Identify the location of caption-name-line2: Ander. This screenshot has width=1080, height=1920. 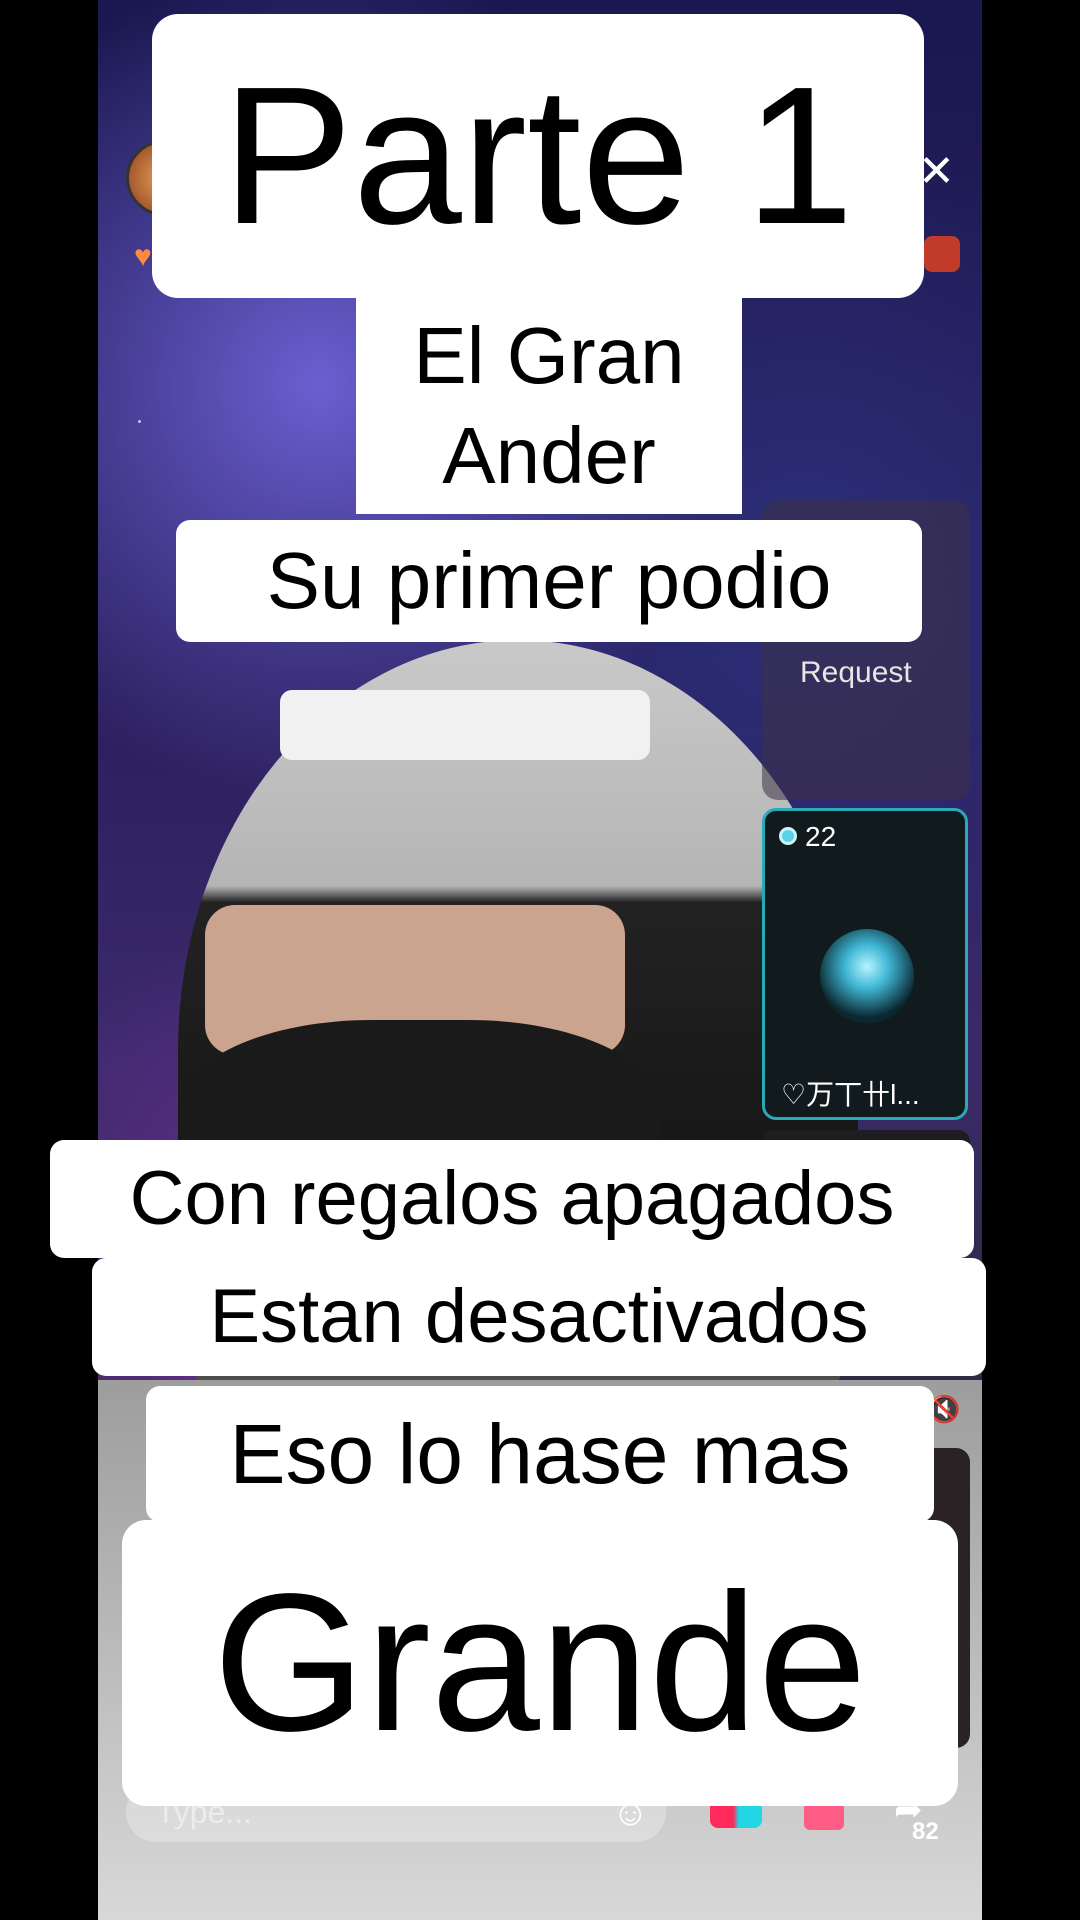
(549, 455).